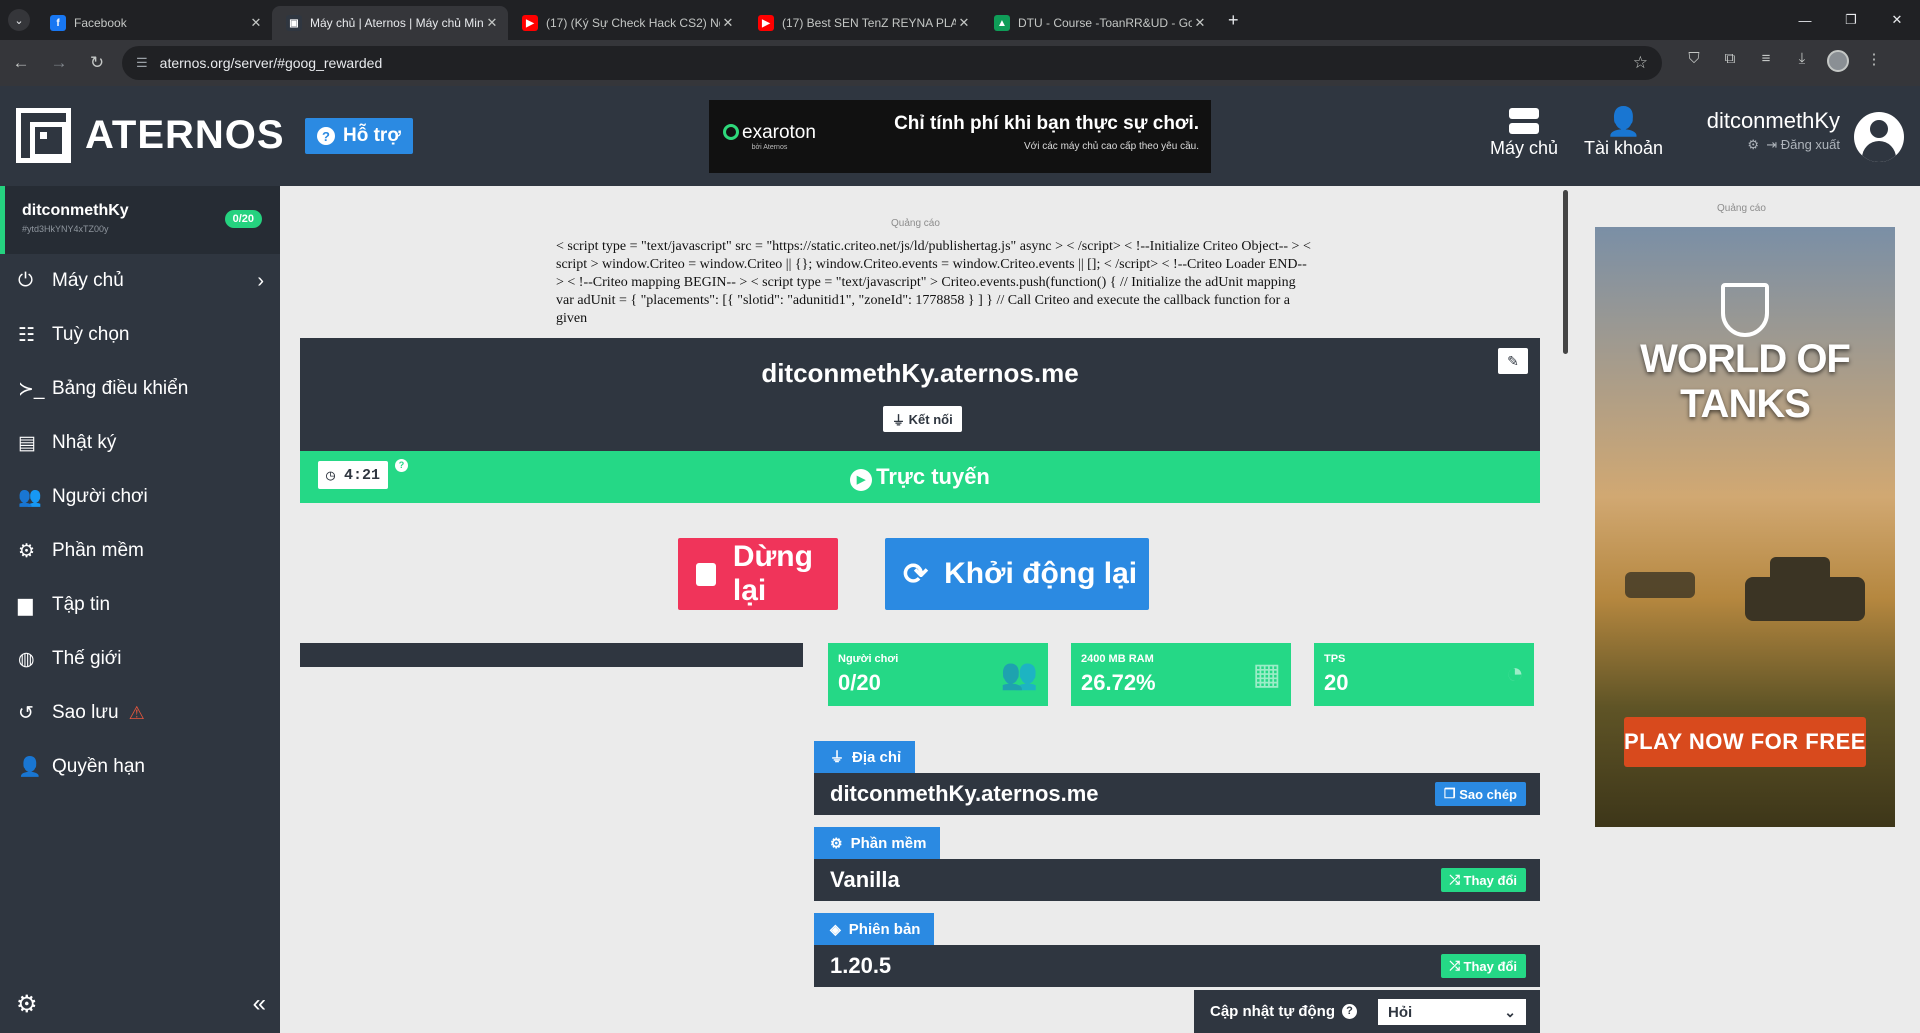 The width and height of the screenshot is (1920, 1033). I want to click on pencil-icon: ✎, so click(1513, 360).